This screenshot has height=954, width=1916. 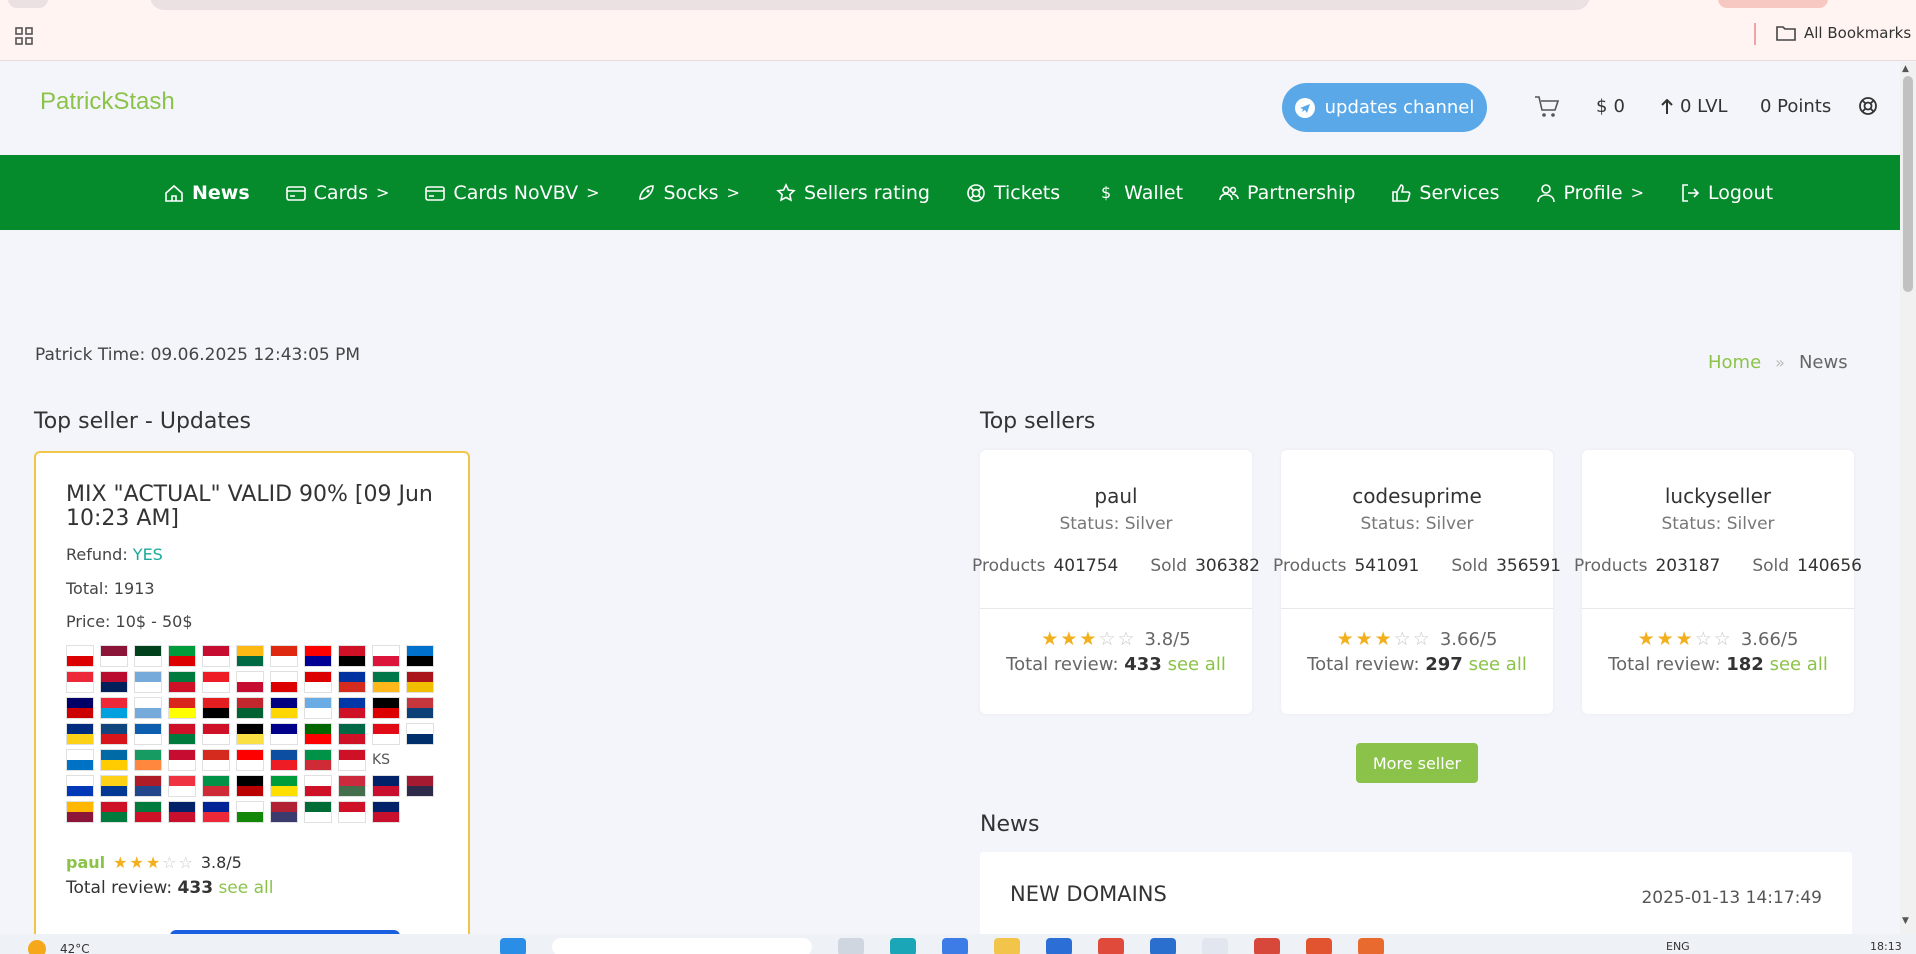 I want to click on updates-channel-label: updates channel, so click(x=1399, y=107).